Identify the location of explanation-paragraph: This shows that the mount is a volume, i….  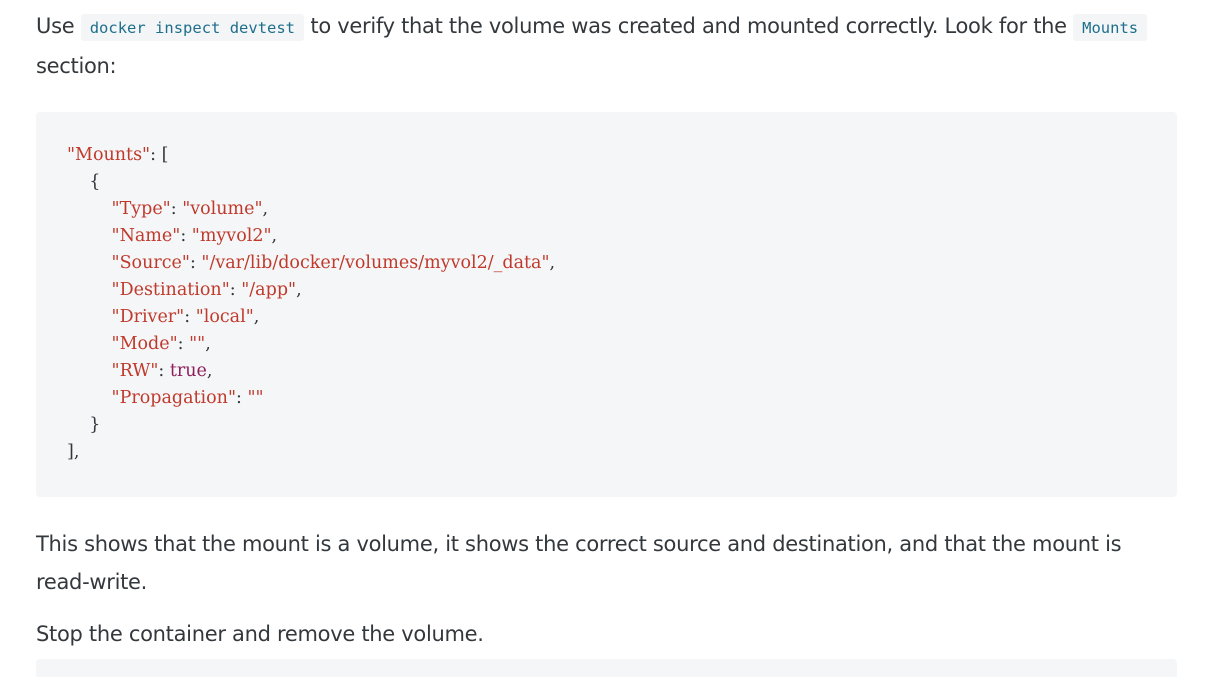
(579, 563).